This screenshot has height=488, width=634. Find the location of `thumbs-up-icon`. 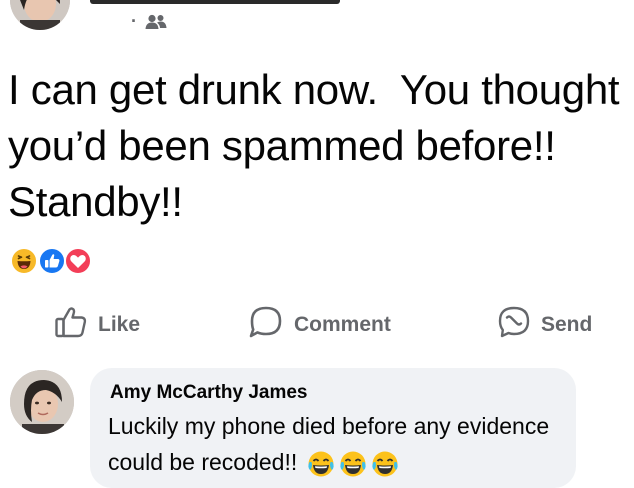

thumbs-up-icon is located at coordinates (71, 325).